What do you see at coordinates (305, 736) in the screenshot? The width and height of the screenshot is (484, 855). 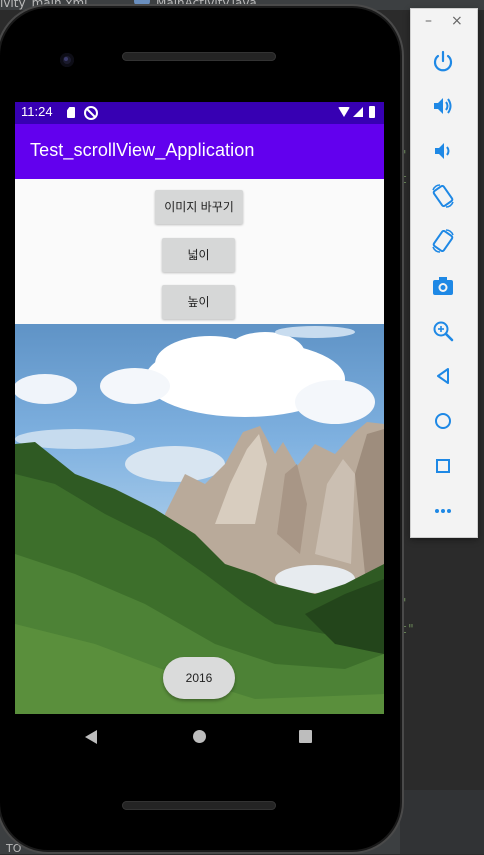 I see `nav-recents-icon` at bounding box center [305, 736].